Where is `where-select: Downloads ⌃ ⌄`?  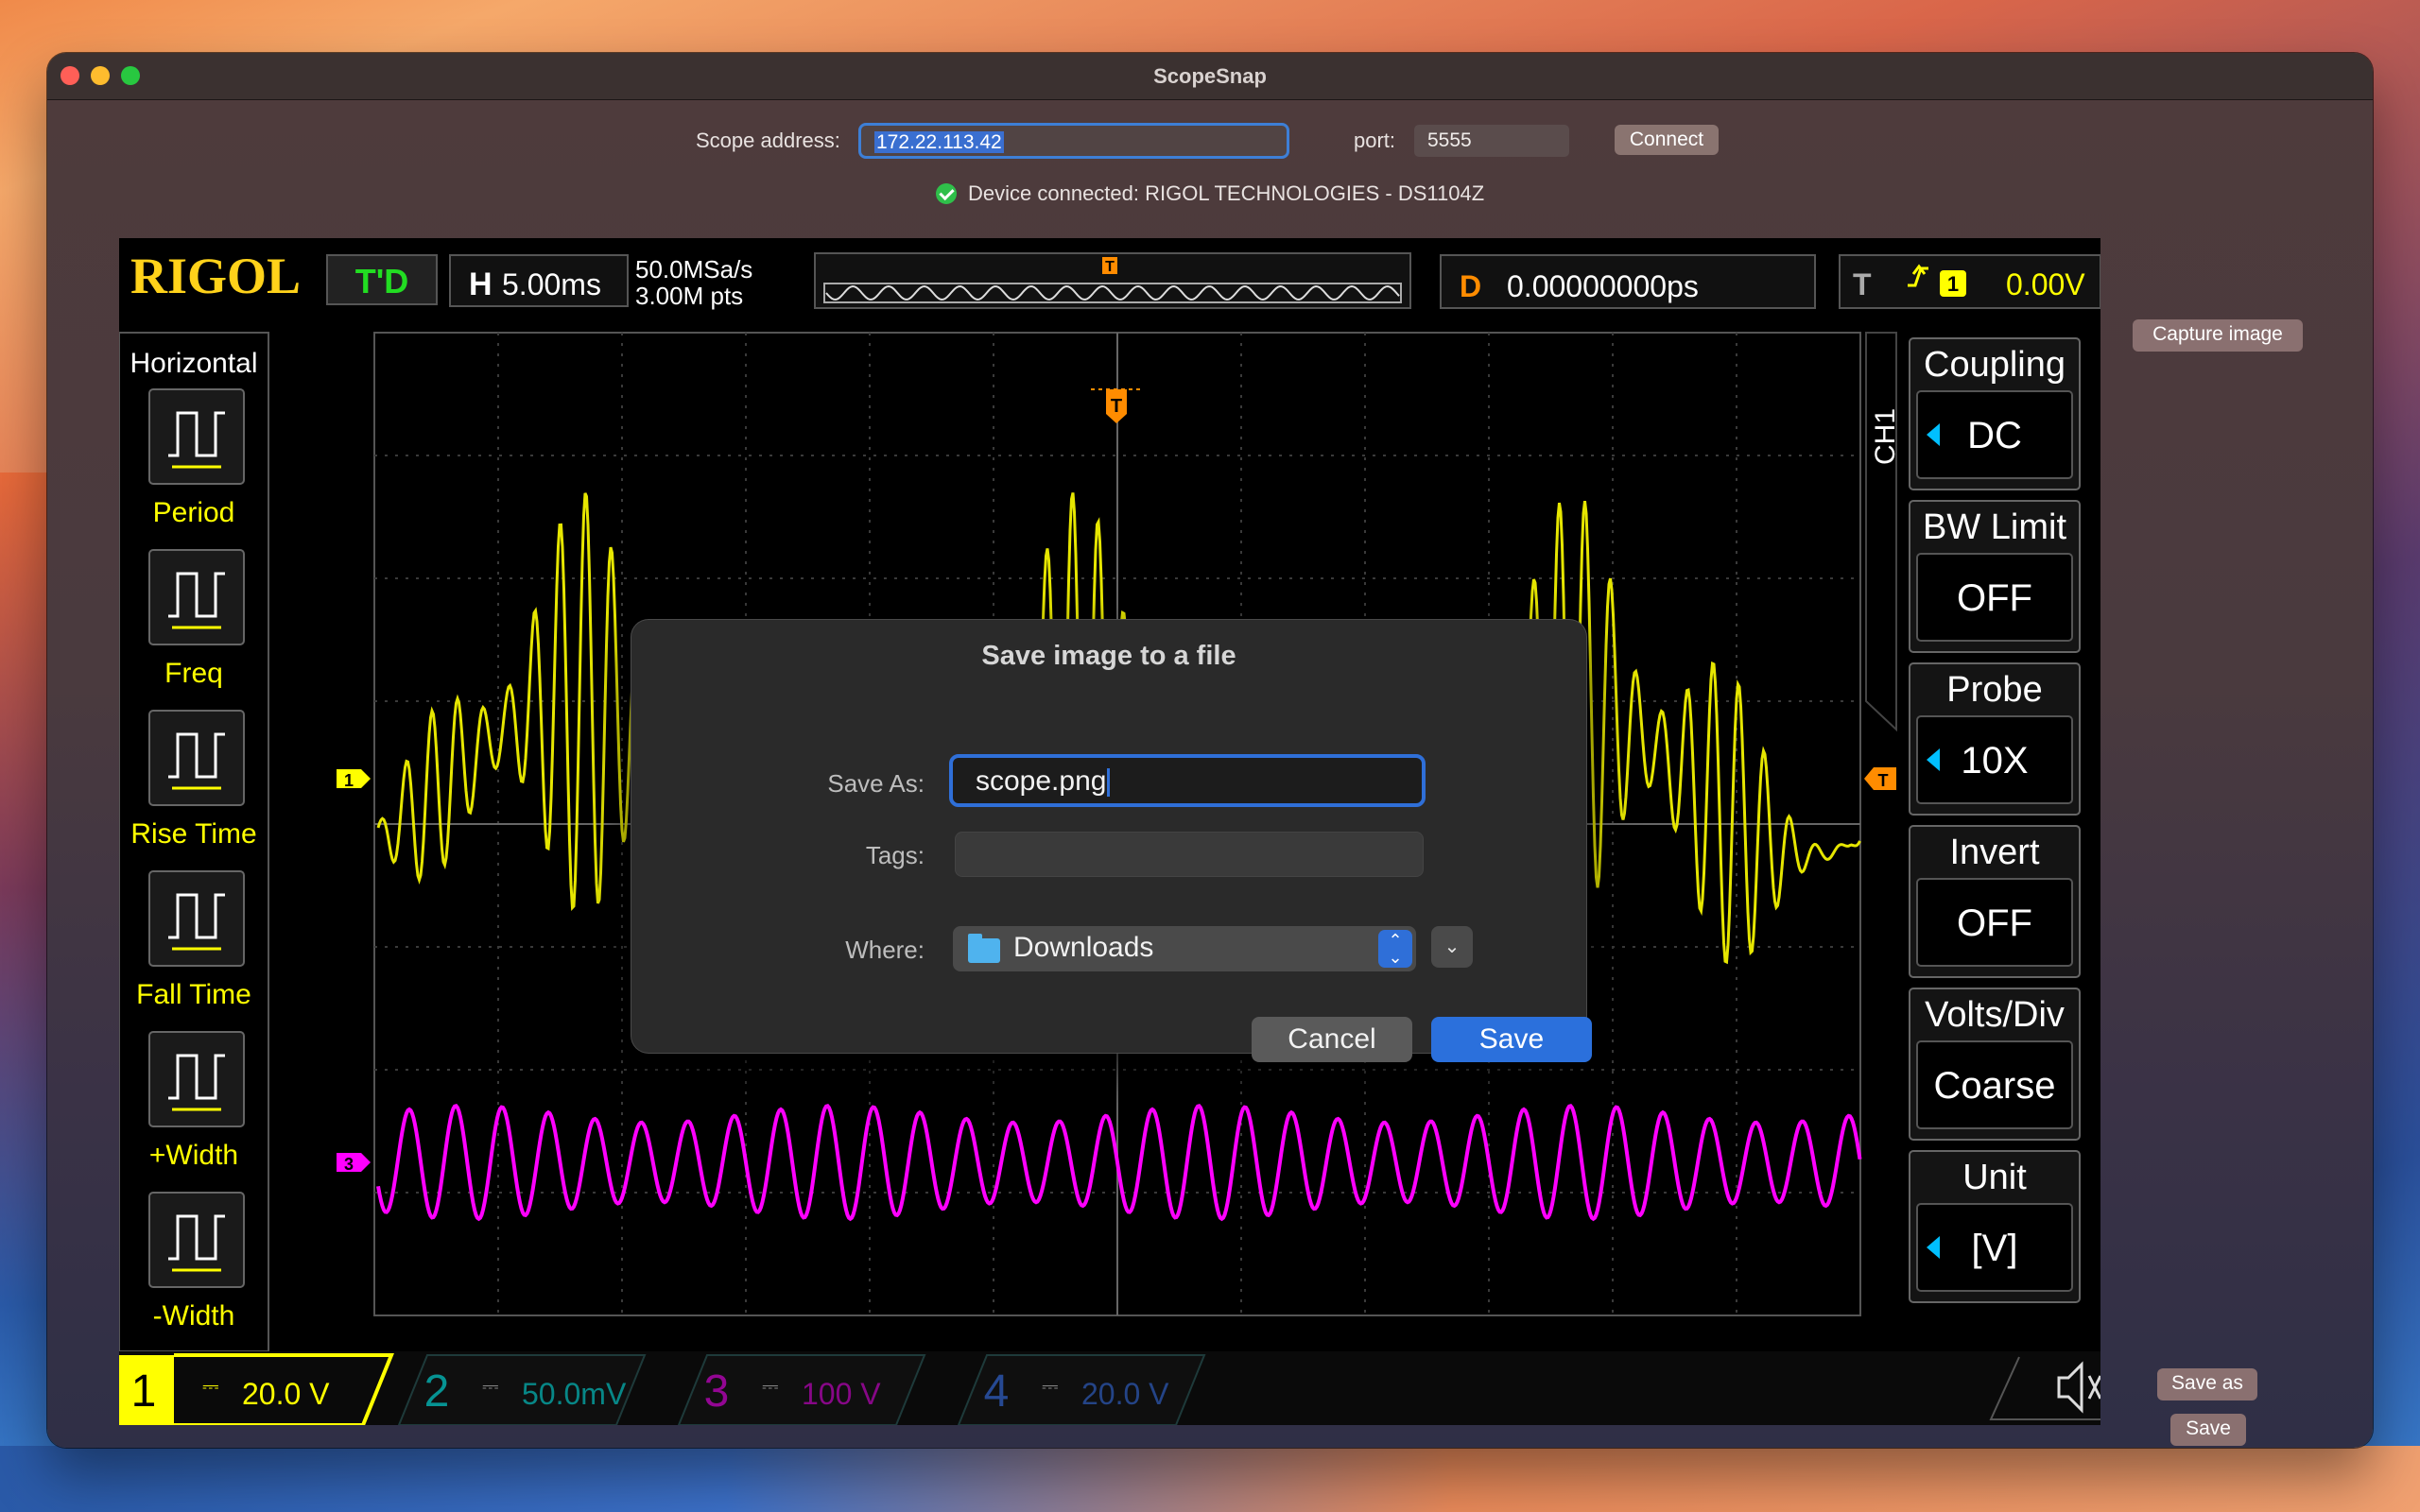
where-select: Downloads ⌃ ⌄ is located at coordinates (1184, 948).